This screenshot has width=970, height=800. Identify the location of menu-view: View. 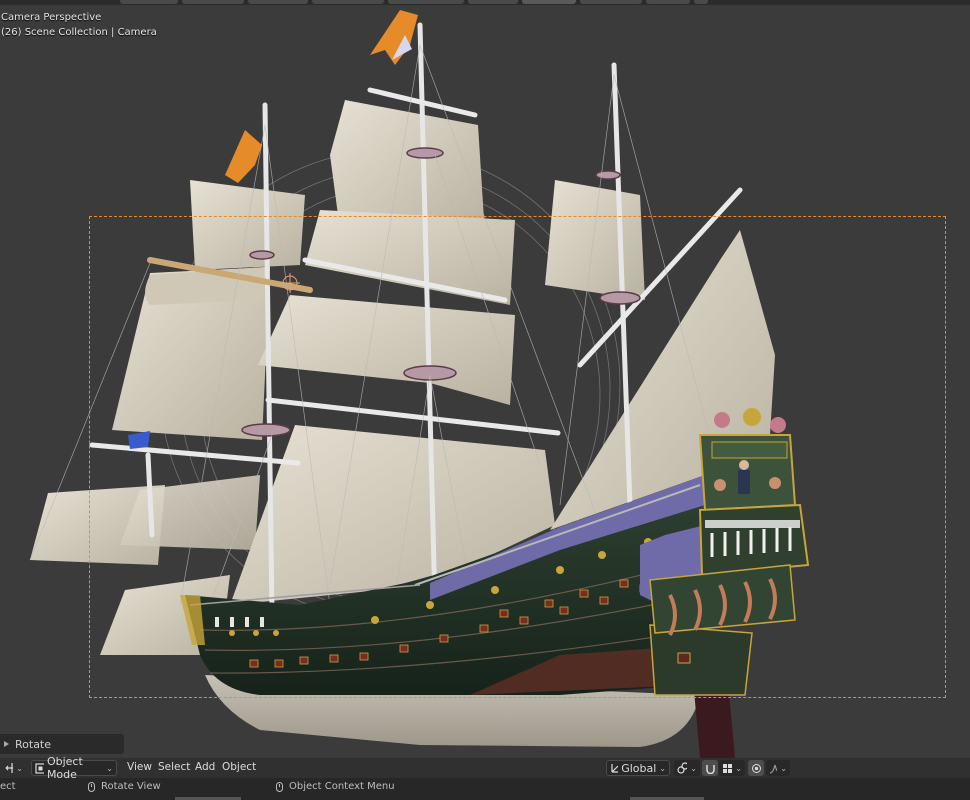
(139, 767).